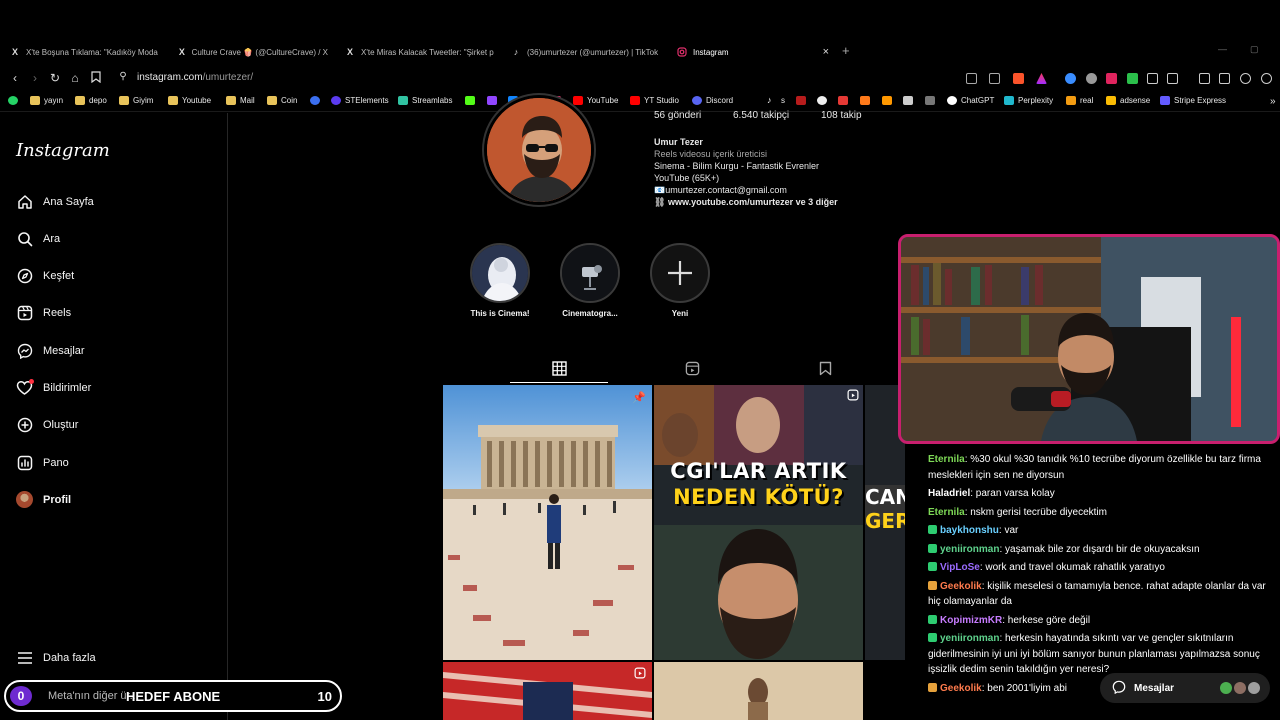 This screenshot has width=1280, height=720. Describe the element at coordinates (349, 52) in the screenshot. I see `x-logo-icon: X` at that location.